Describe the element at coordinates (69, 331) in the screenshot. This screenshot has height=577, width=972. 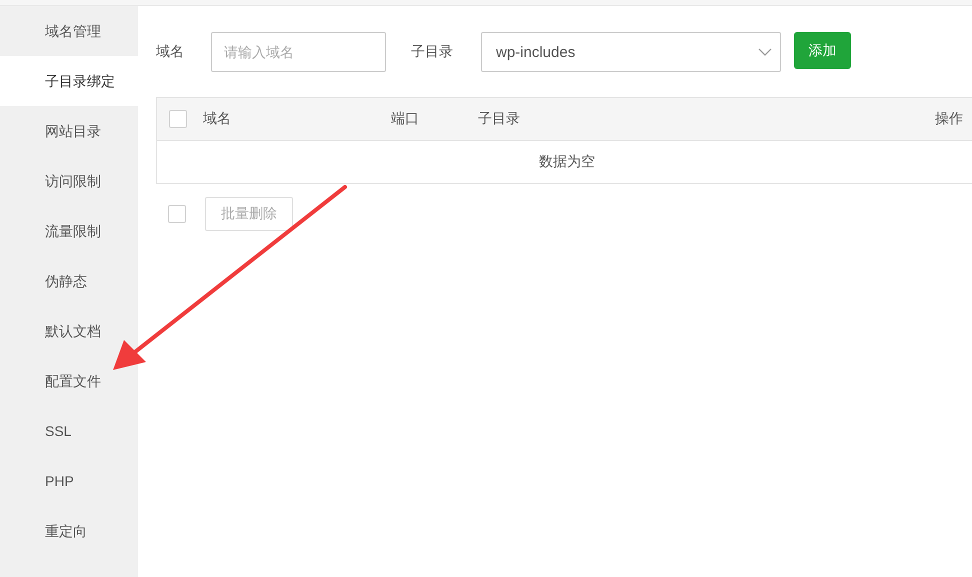
I see `sidebar-item: 默认文档` at that location.